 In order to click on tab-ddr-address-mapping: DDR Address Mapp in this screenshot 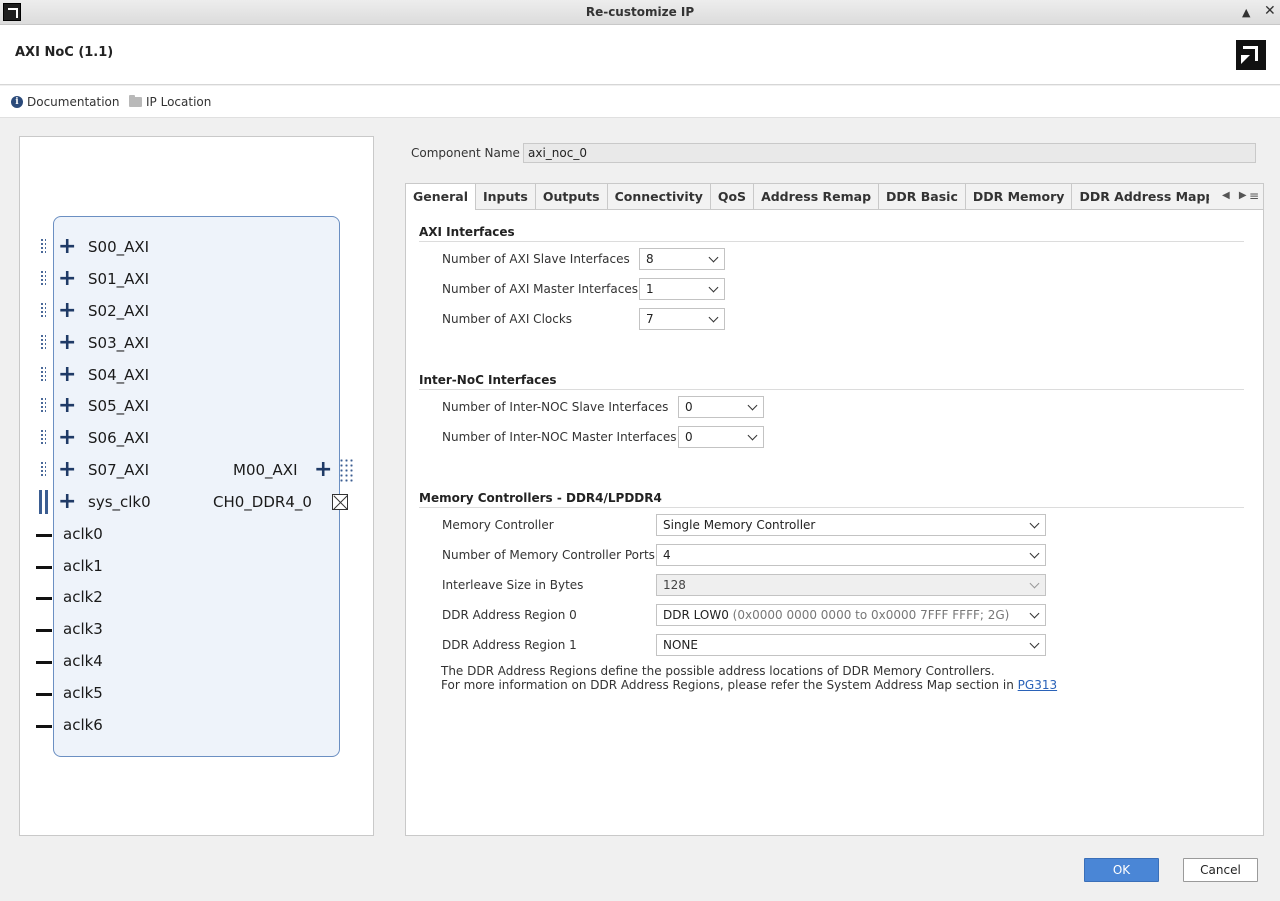, I will do `click(1140, 196)`.